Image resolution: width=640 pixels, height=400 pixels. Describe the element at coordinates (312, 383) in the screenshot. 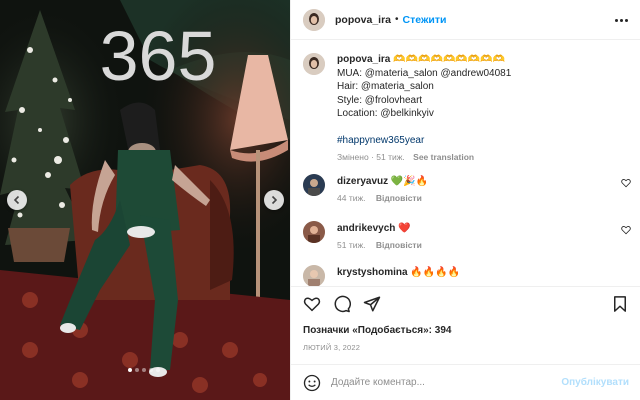

I see `emoji-icon` at that location.